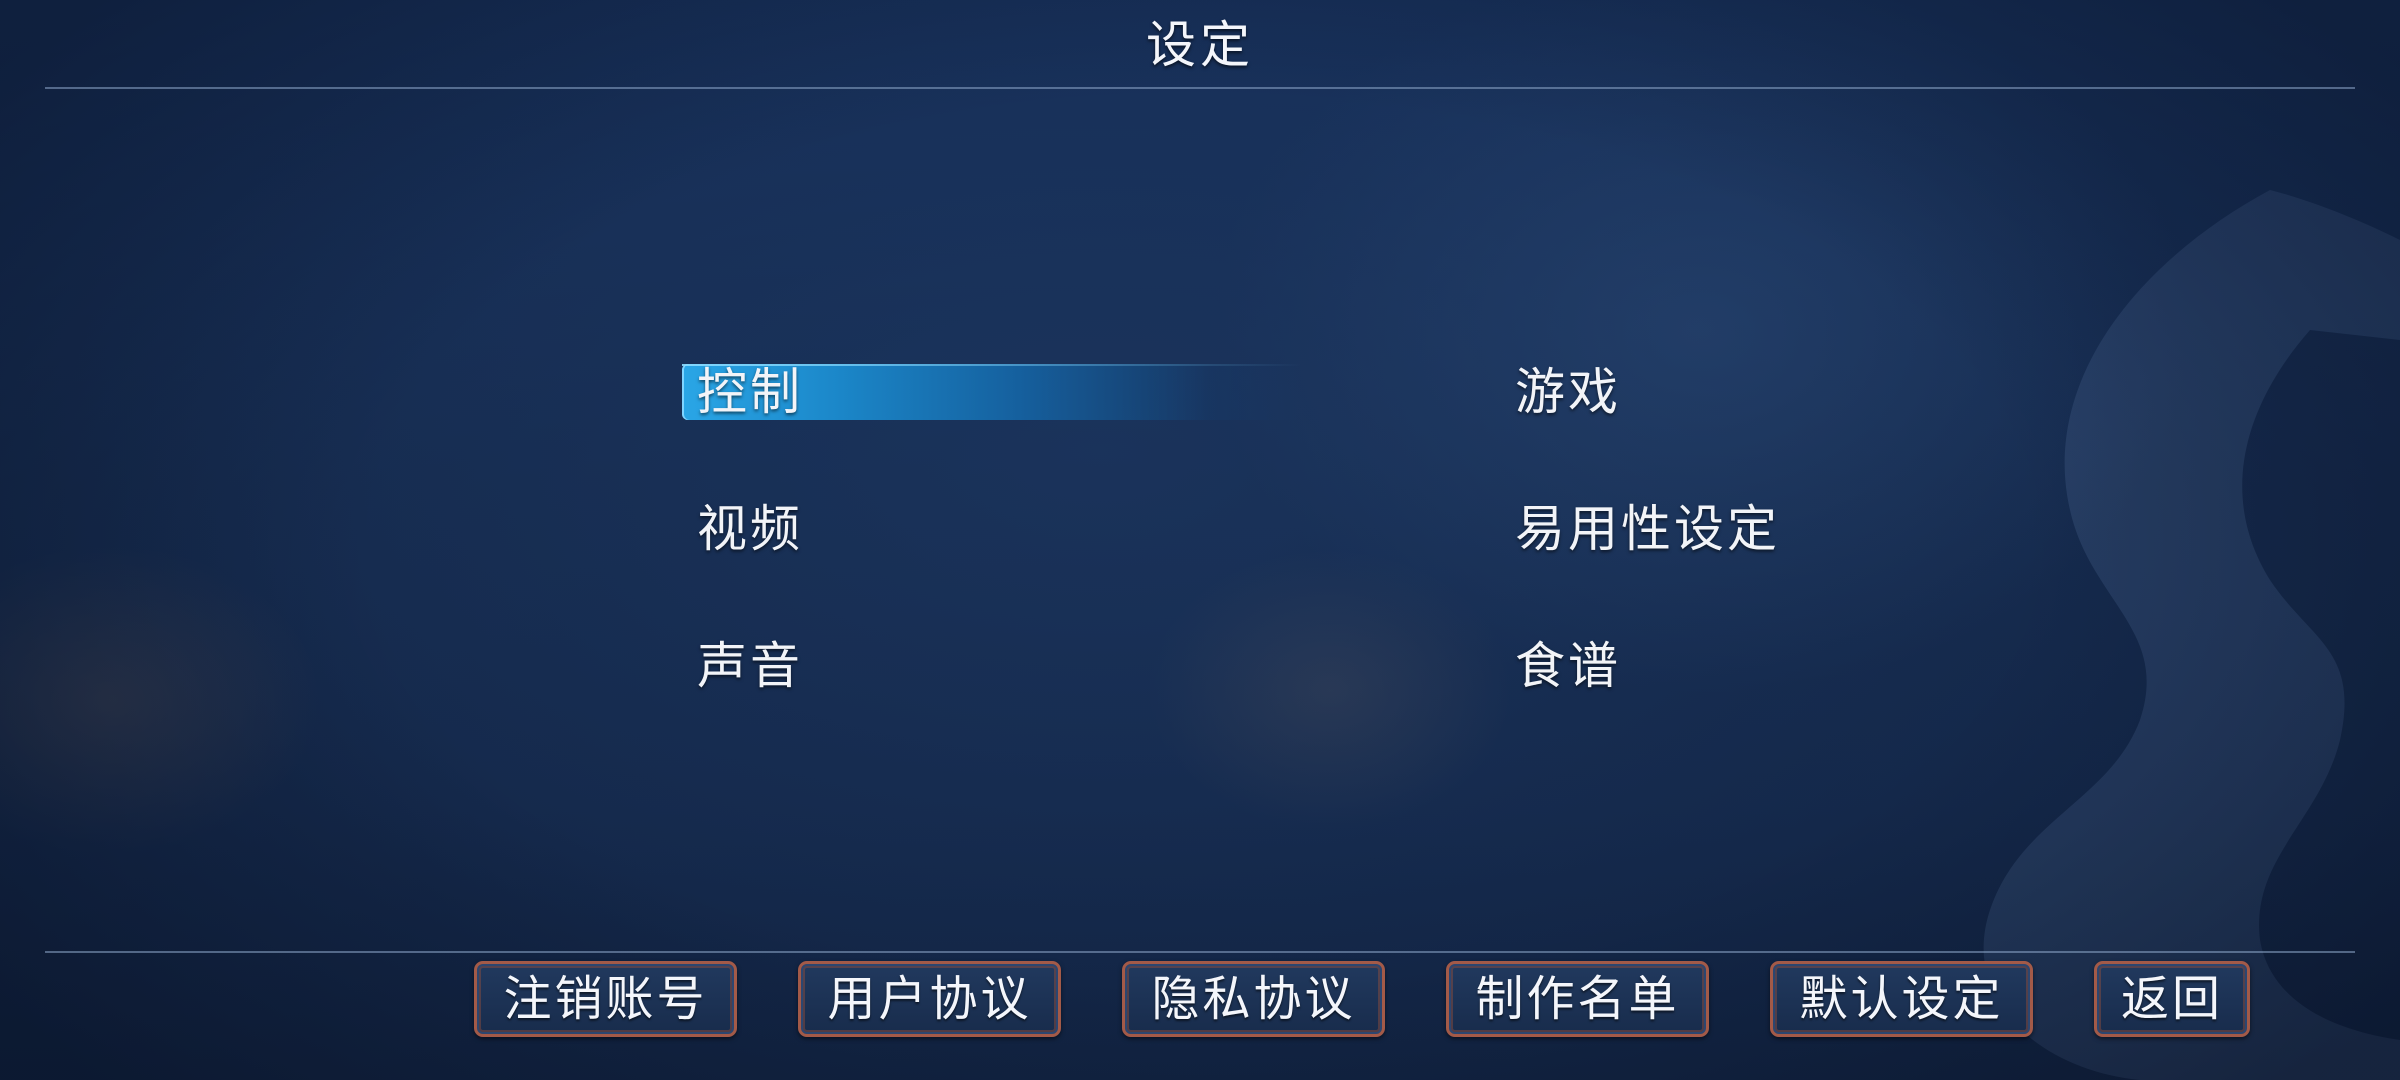  I want to click on menu-item-sound: 声音, so click(750, 666).